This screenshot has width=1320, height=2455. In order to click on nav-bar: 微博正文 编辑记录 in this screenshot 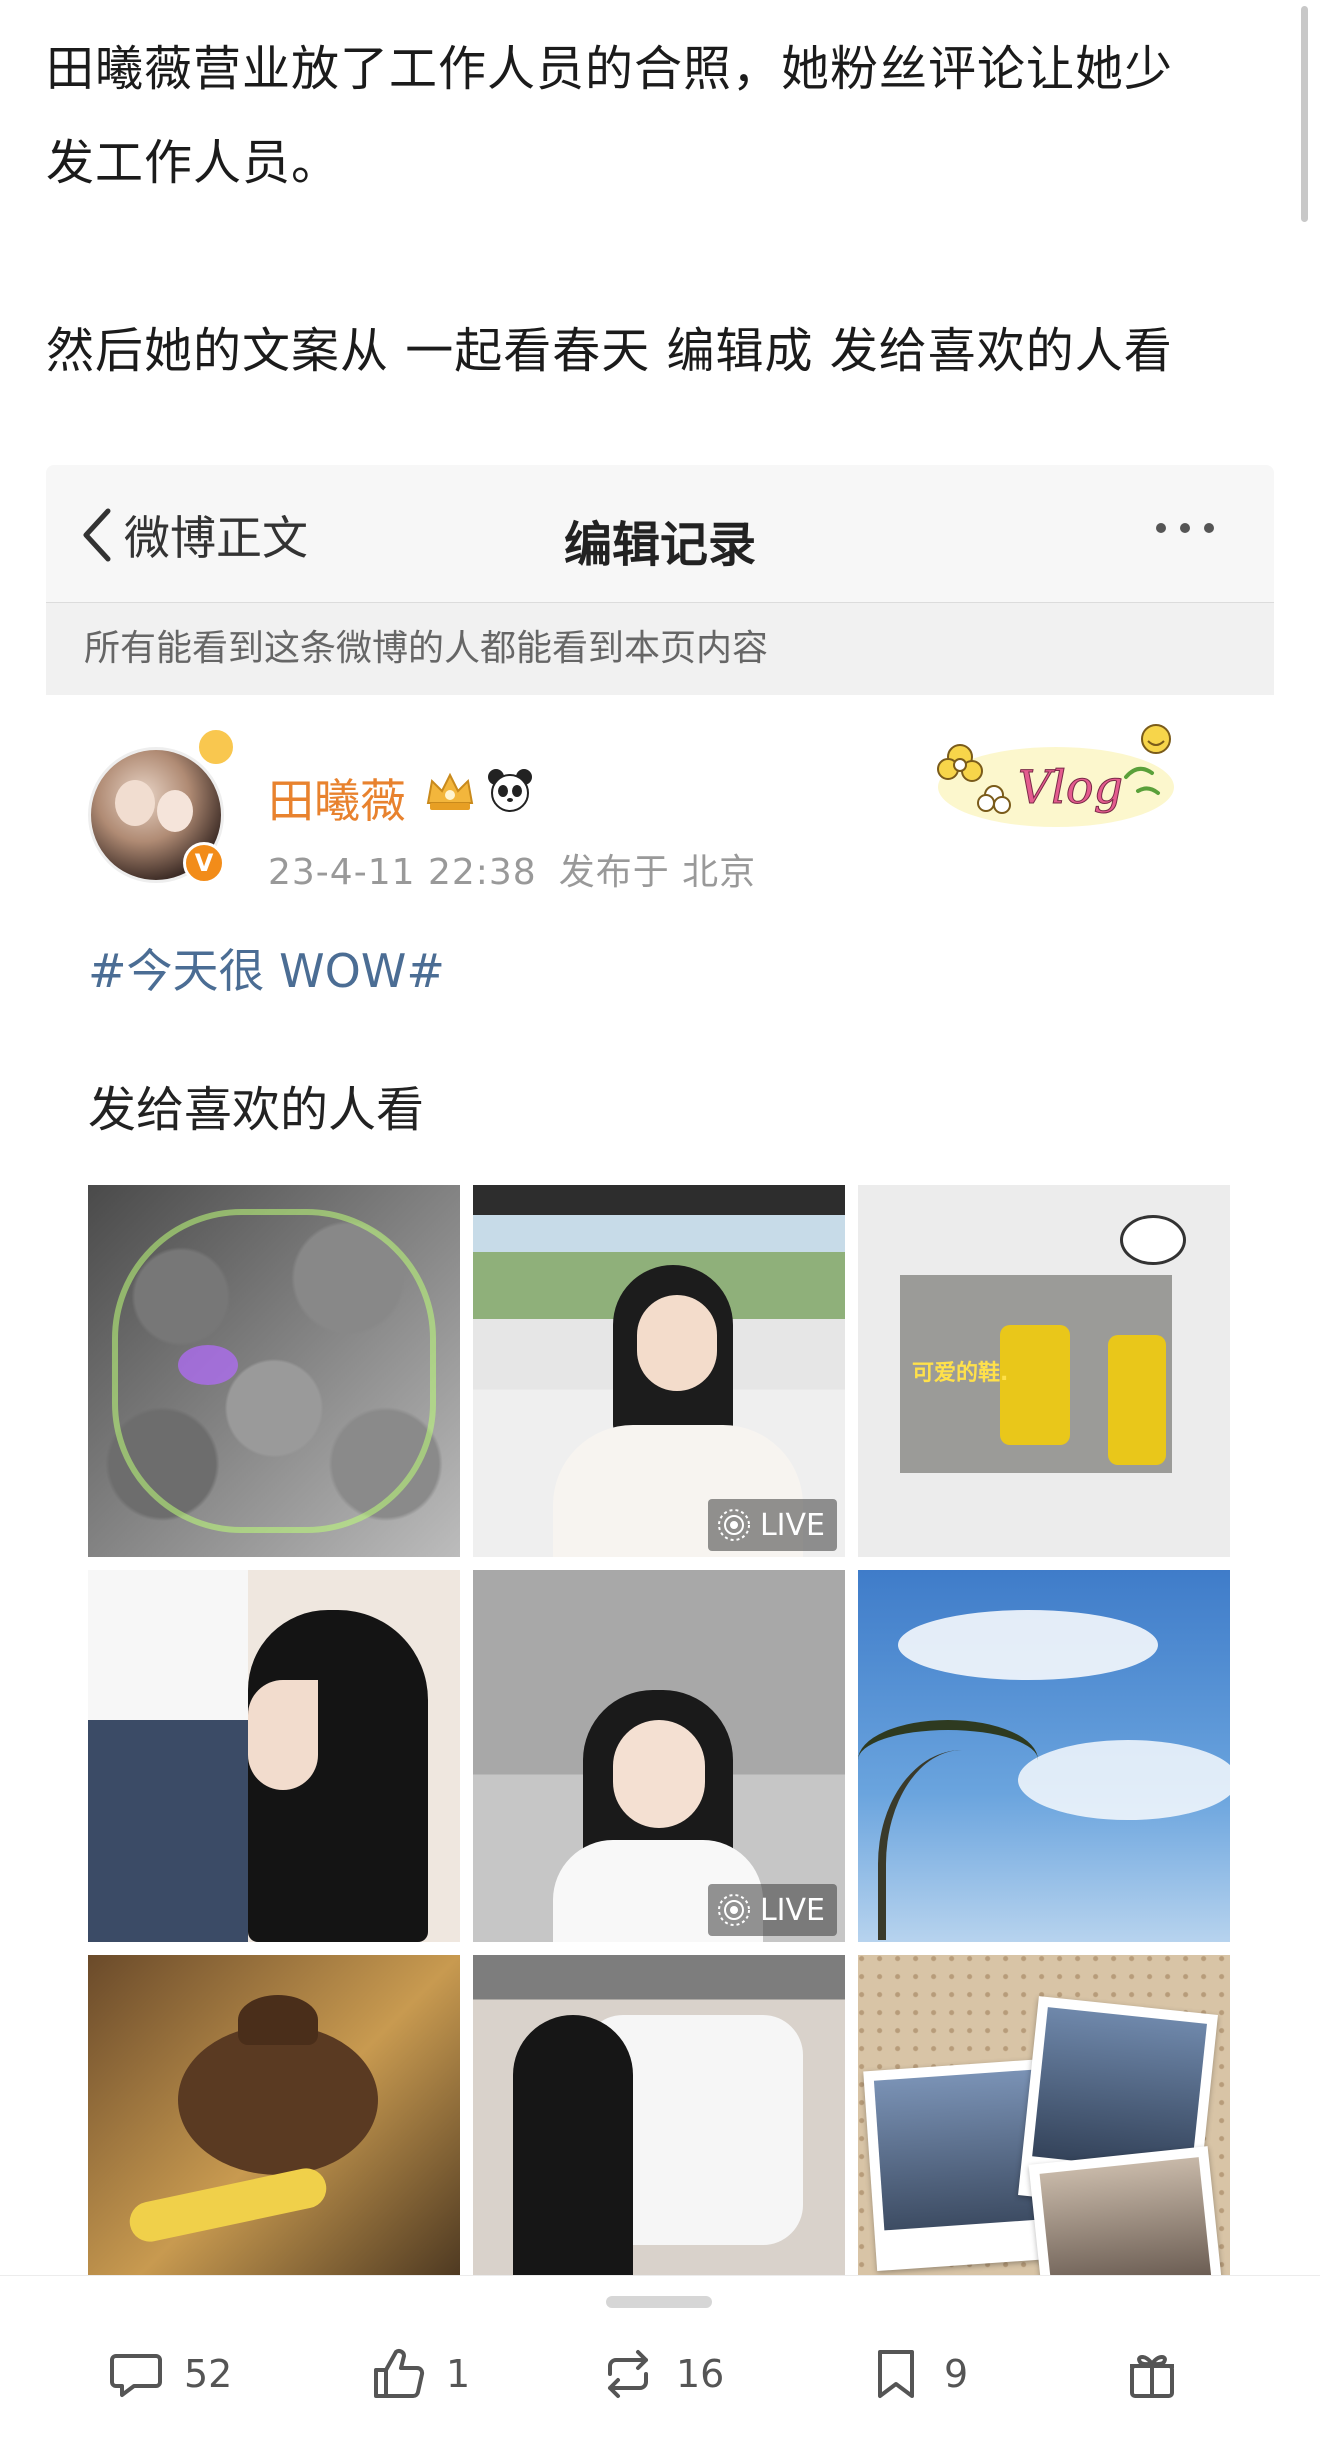, I will do `click(660, 534)`.